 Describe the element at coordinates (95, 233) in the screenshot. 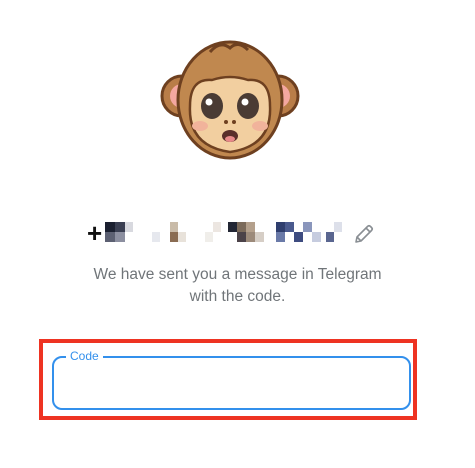

I see `phone-number-text: +` at that location.